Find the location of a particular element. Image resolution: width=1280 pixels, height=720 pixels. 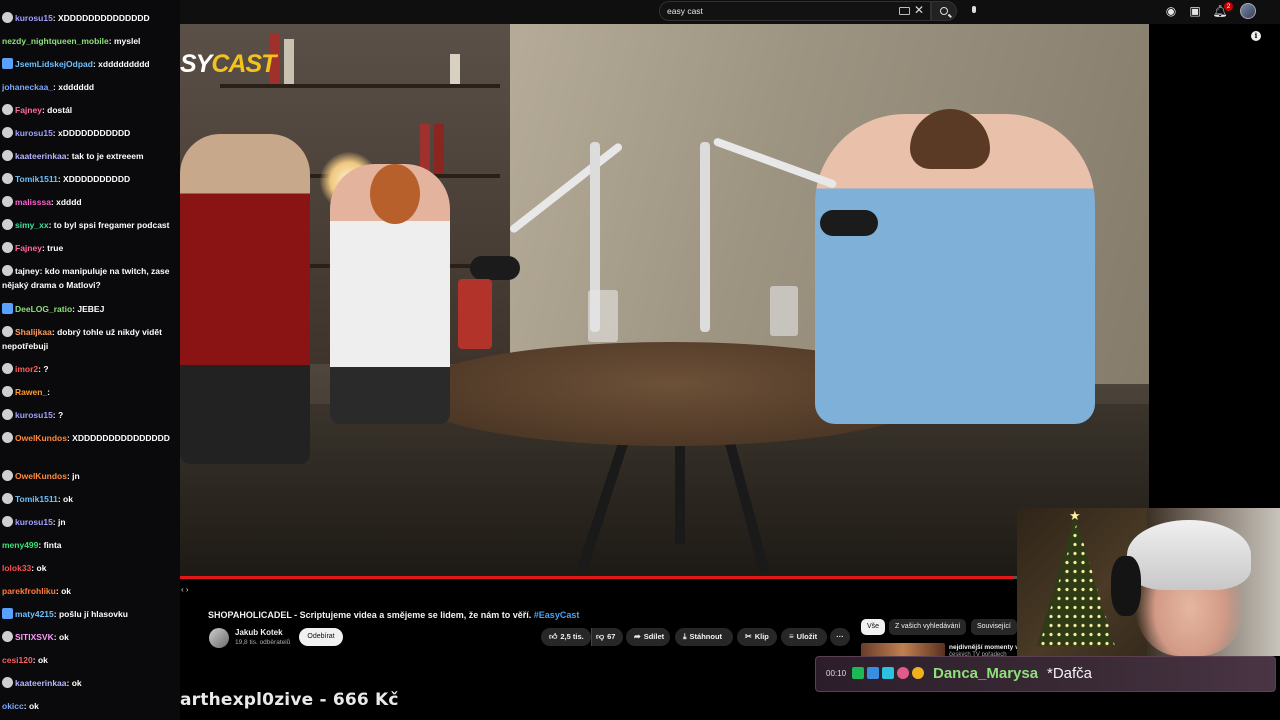

chat-text: pošlu jí hlasovku is located at coordinates (93, 614).